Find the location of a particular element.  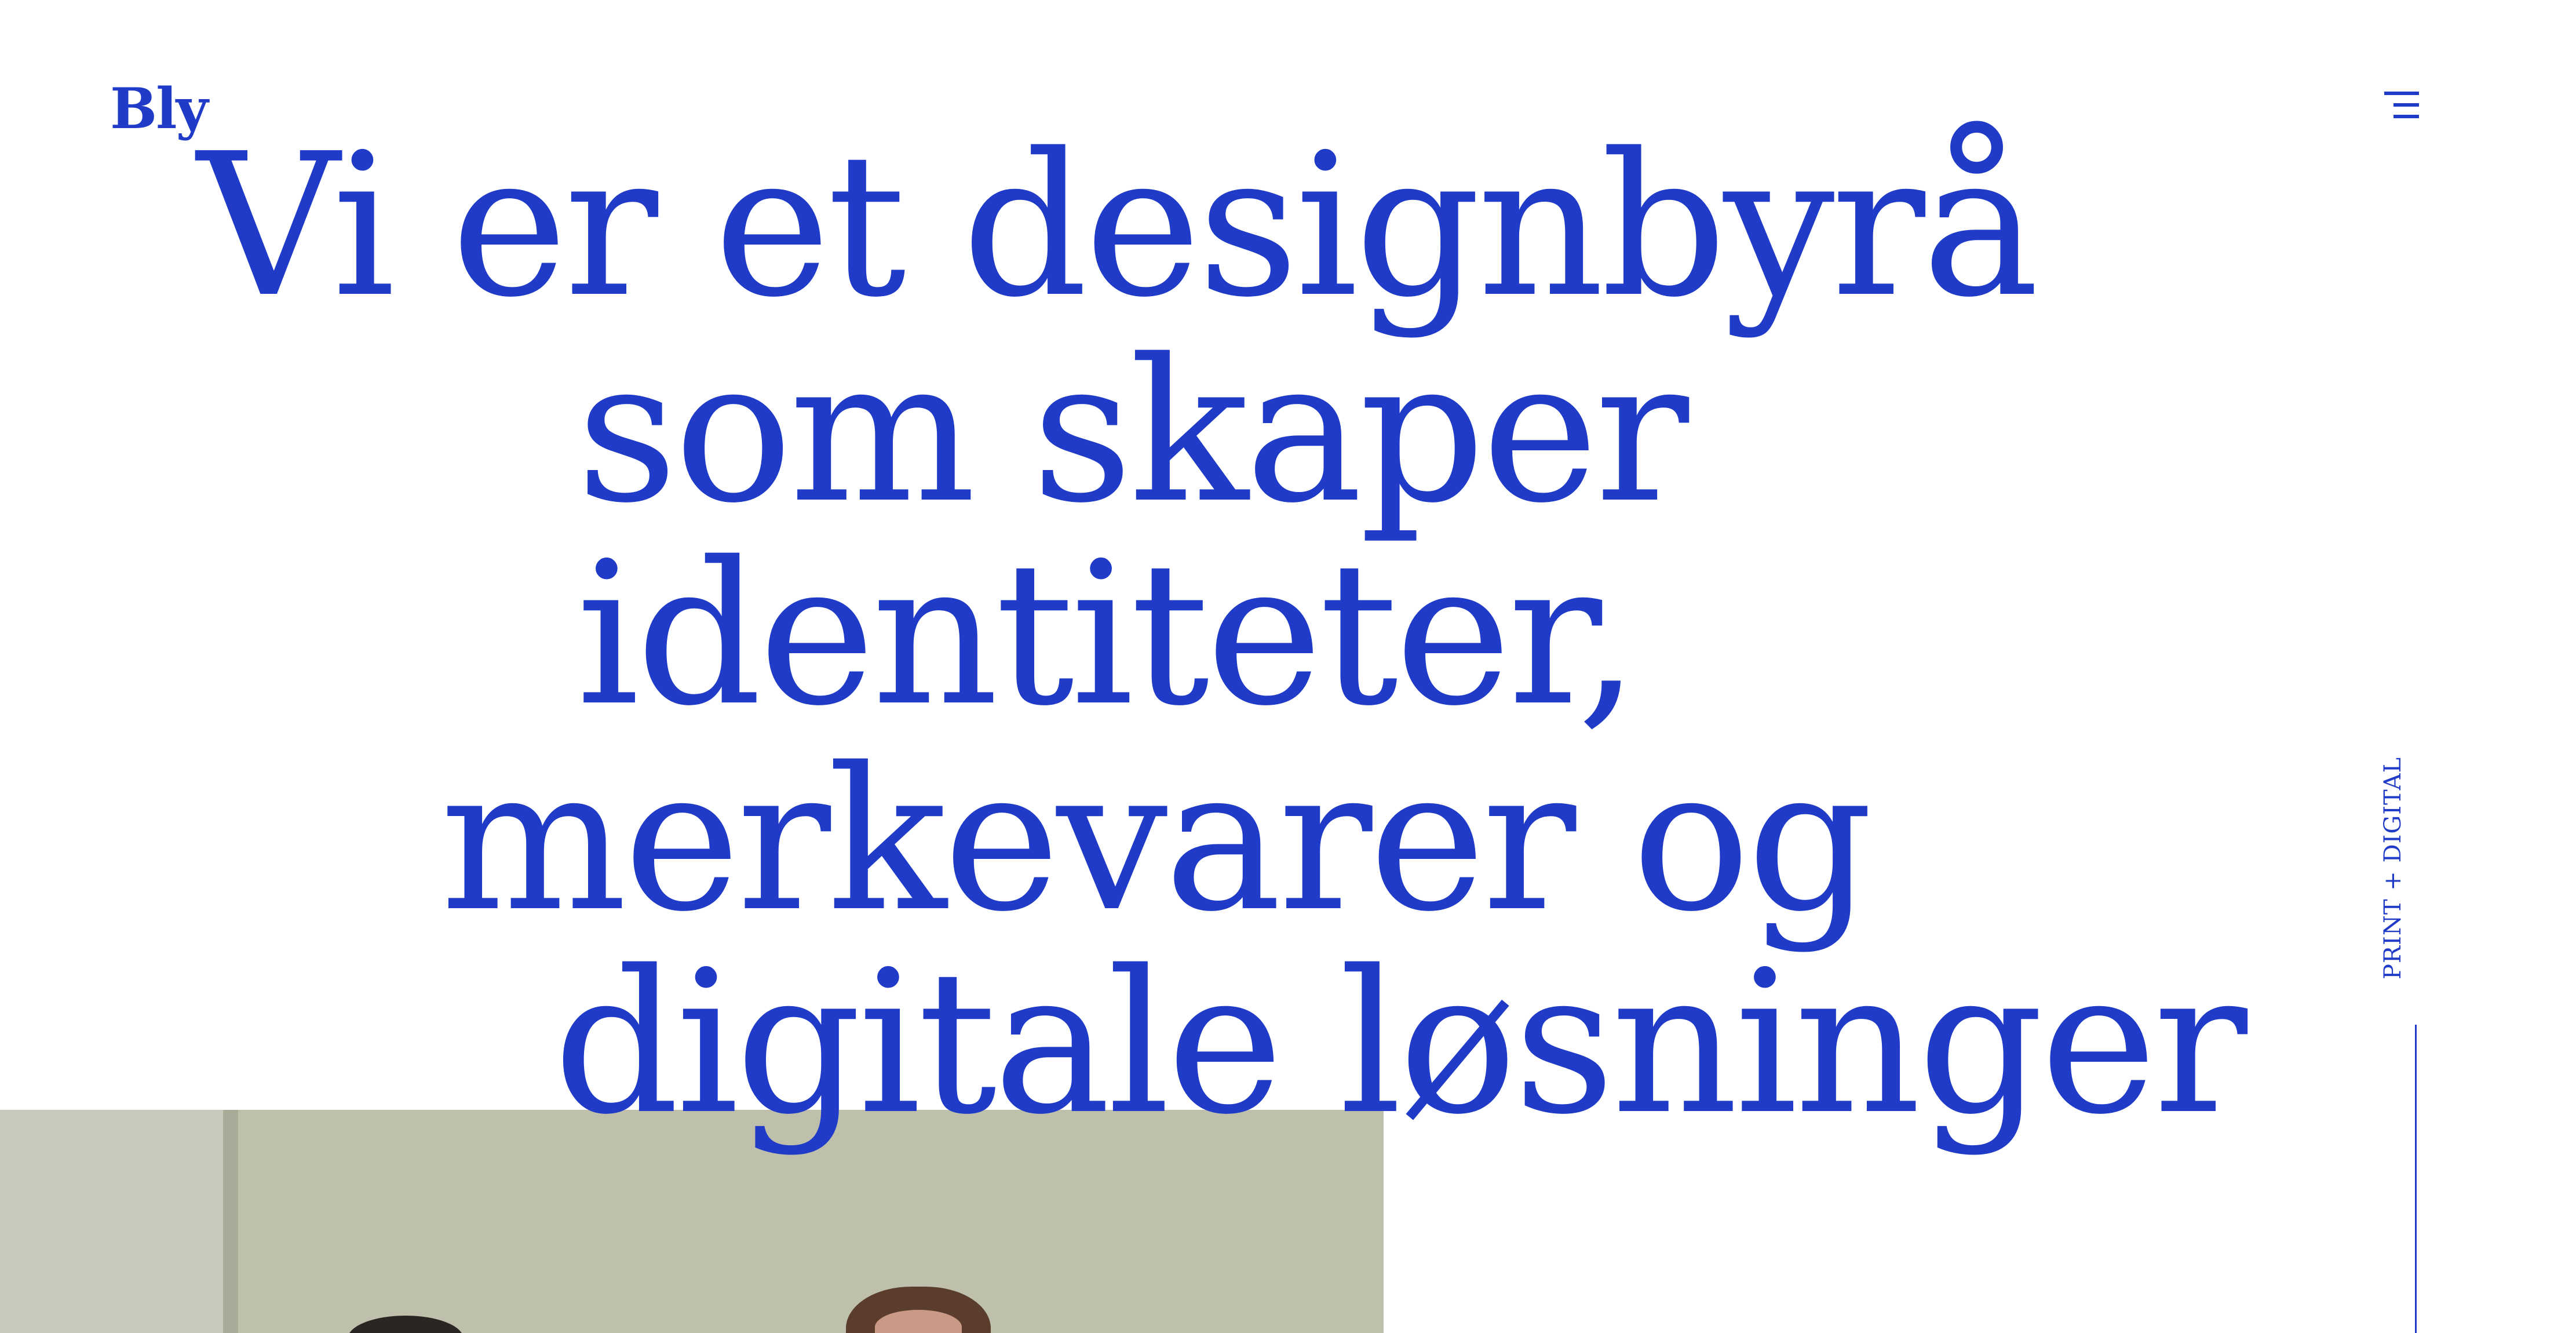

menu-button is located at coordinates (2401, 106).